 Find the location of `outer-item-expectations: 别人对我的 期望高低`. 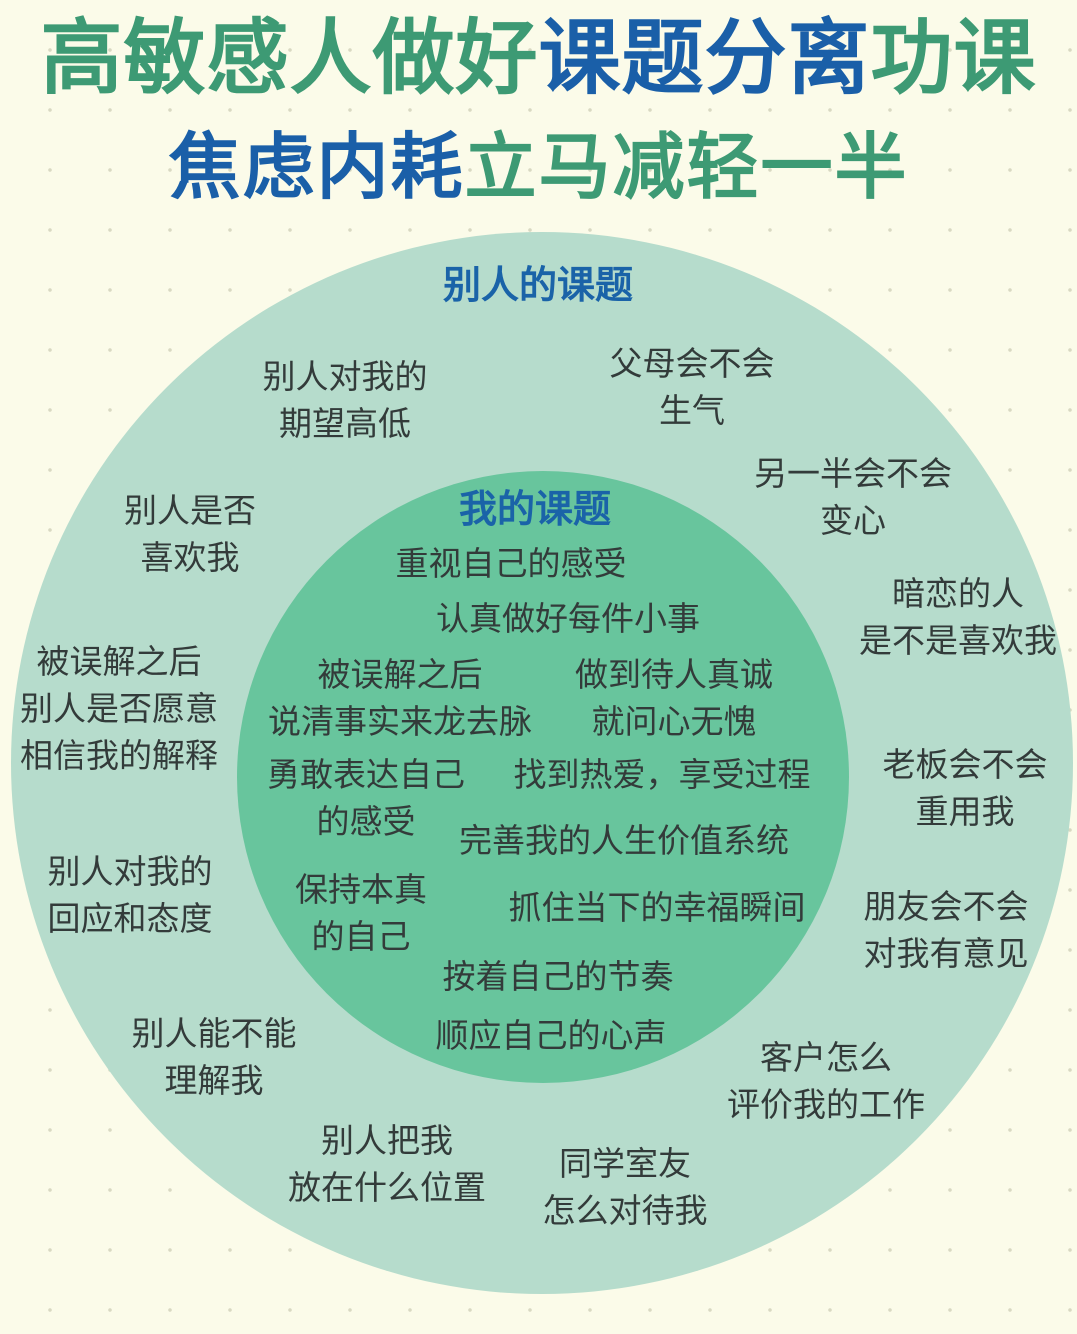

outer-item-expectations: 别人对我的 期望高低 is located at coordinates (345, 400).